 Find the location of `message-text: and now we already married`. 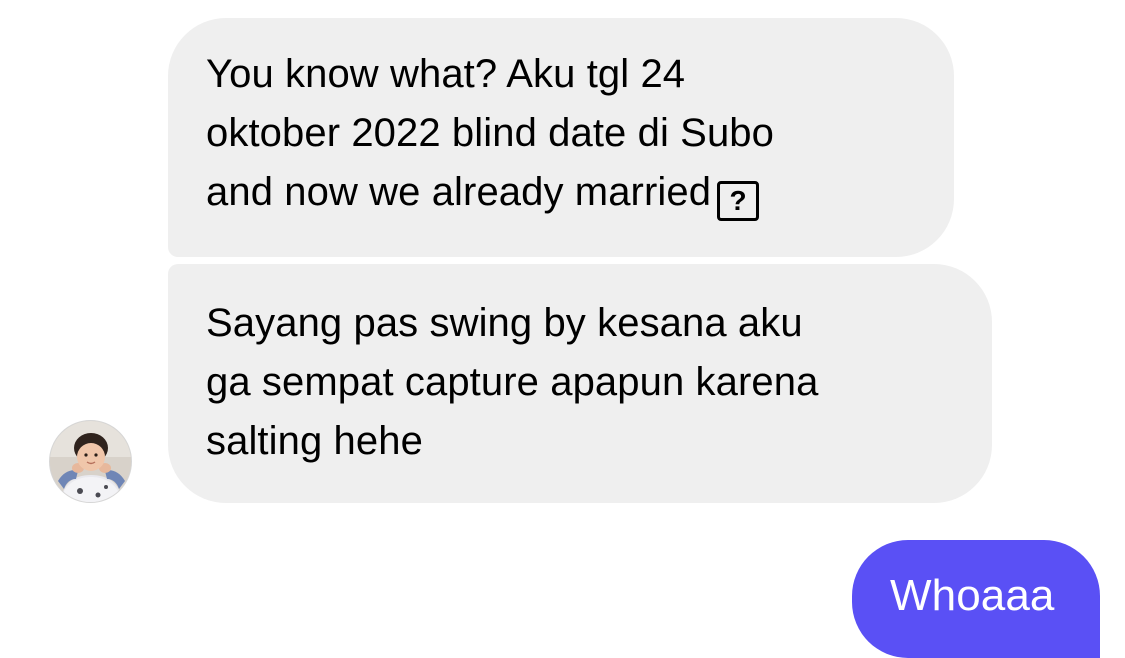

message-text: and now we already married is located at coordinates (459, 192).